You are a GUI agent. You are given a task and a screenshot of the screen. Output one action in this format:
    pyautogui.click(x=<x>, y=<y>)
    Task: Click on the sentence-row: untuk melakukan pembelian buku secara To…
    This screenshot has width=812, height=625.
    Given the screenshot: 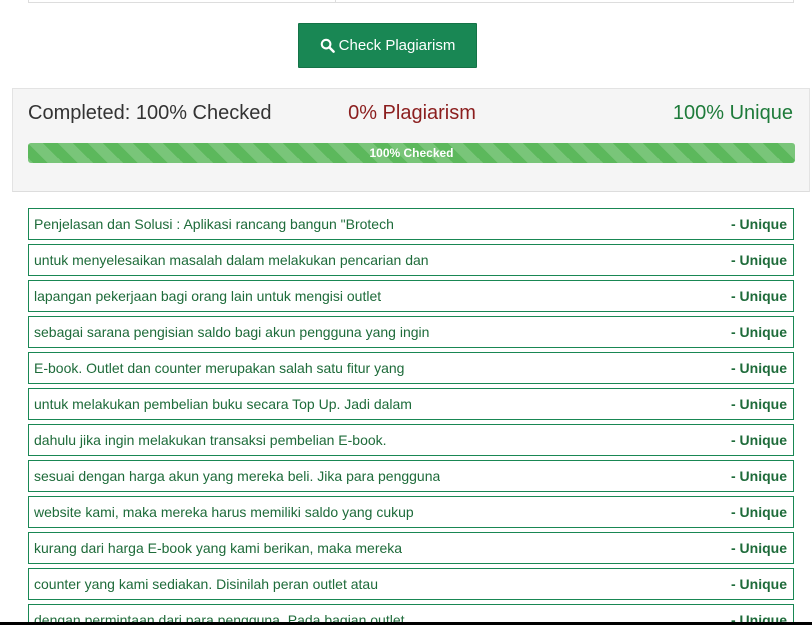 What is the action you would take?
    pyautogui.click(x=411, y=404)
    